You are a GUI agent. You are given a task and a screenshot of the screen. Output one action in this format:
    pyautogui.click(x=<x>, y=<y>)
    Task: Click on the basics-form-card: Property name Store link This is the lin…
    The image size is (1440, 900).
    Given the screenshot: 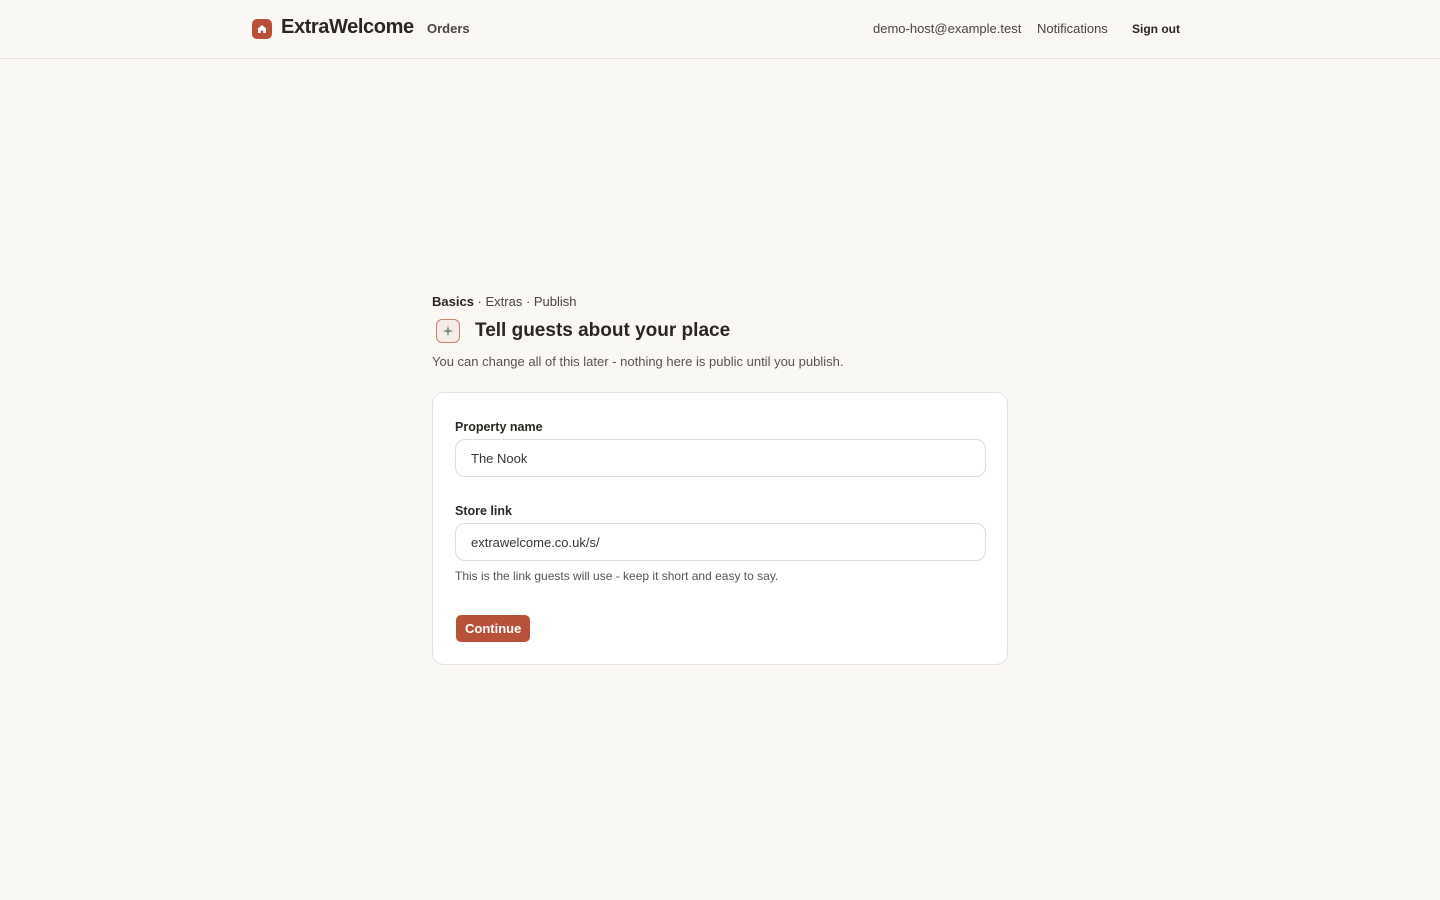 What is the action you would take?
    pyautogui.click(x=720, y=528)
    